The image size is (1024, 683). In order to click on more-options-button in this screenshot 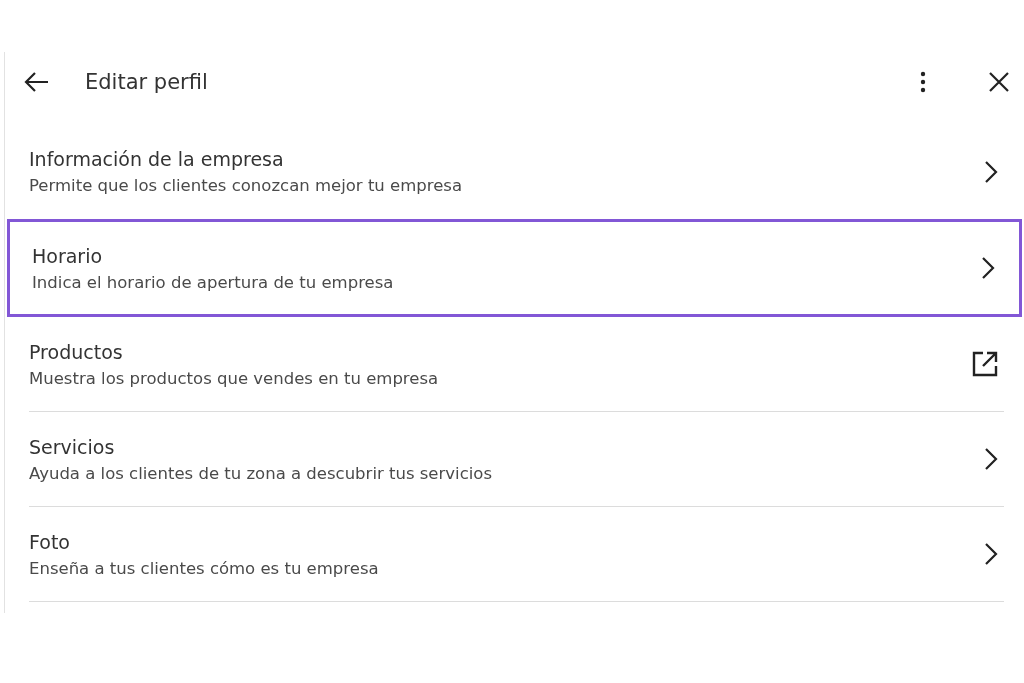, I will do `click(923, 82)`.